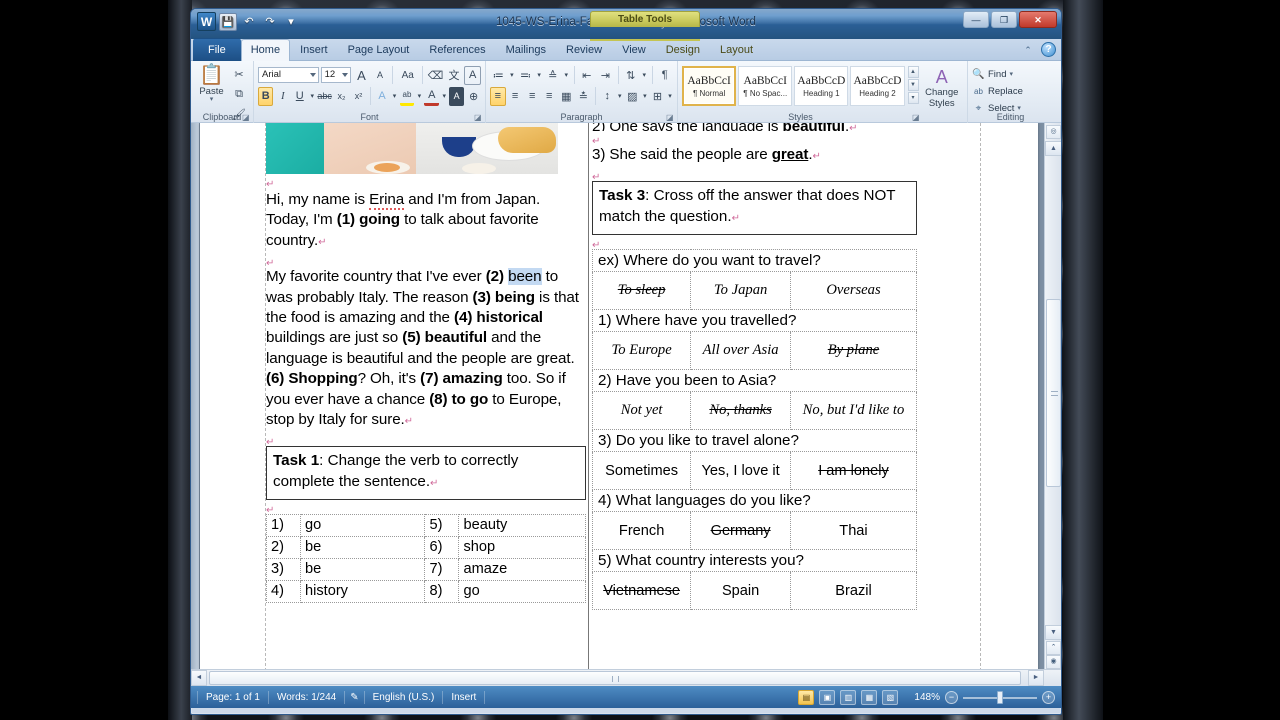 This screenshot has height=720, width=1280. I want to click on ans-val-4: history, so click(362, 592).